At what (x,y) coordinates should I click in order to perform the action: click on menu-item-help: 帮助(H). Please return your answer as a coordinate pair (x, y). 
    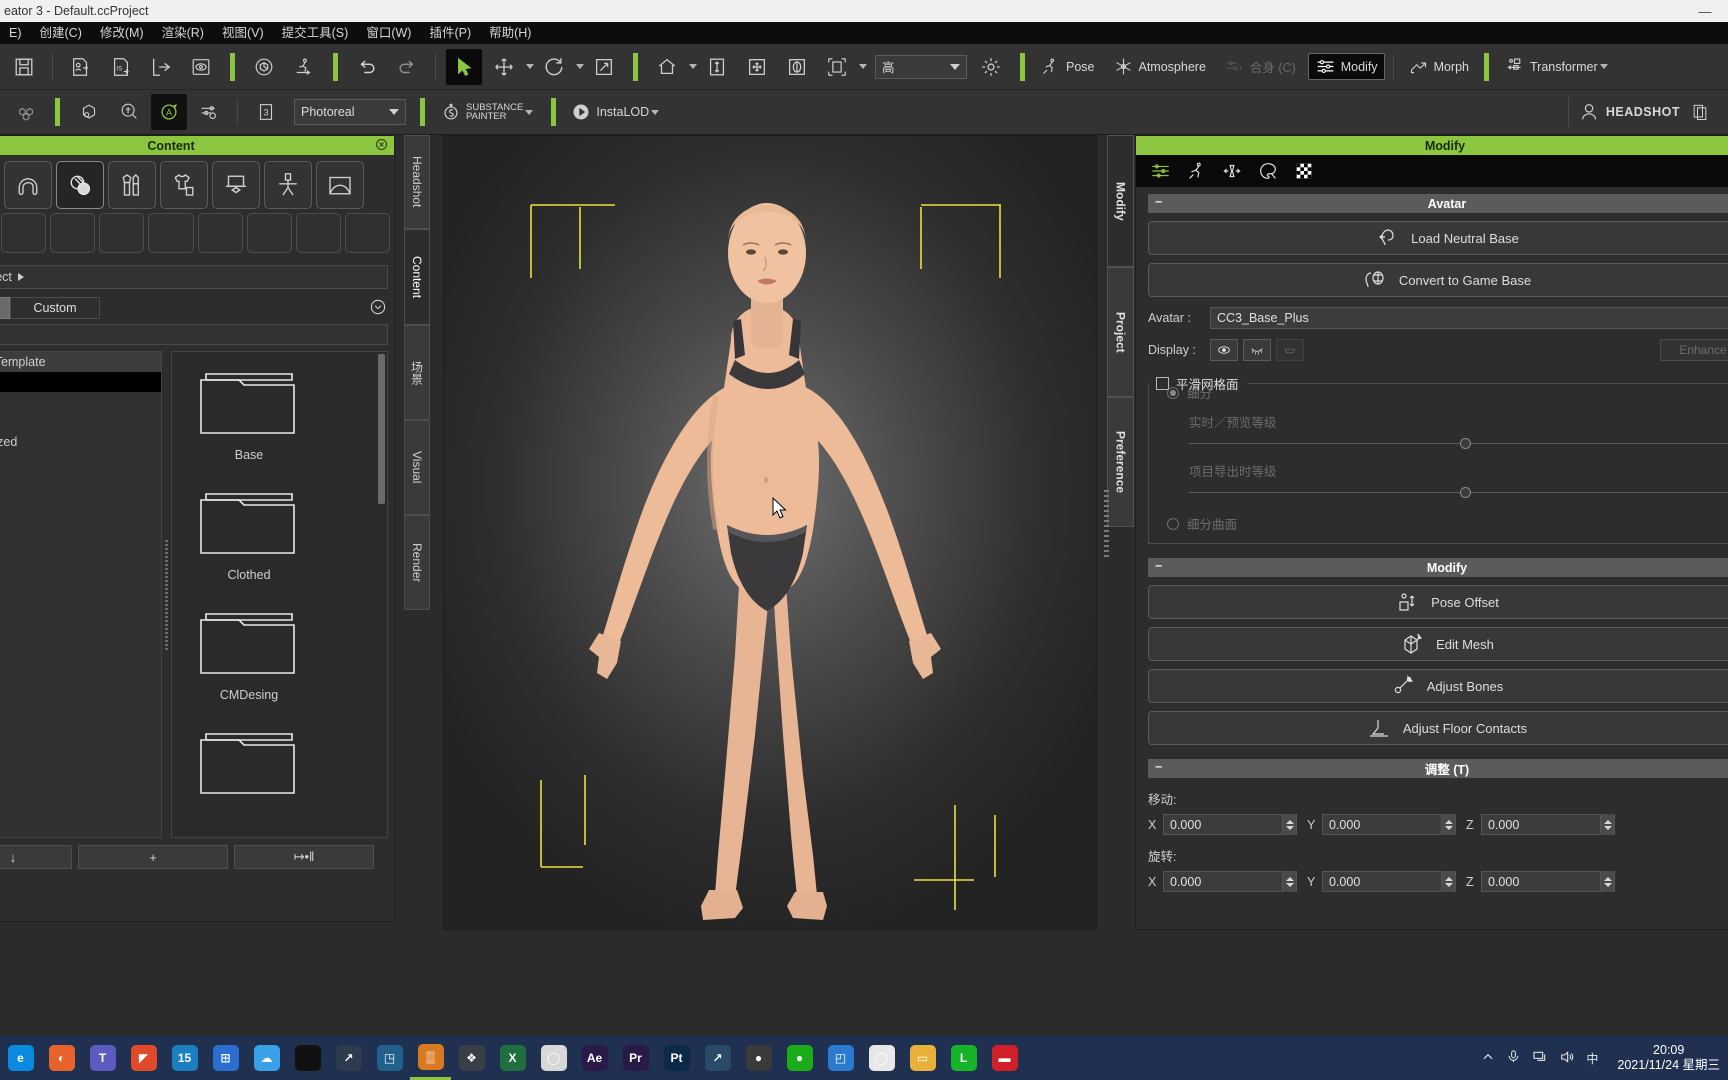
    Looking at the image, I should click on (510, 33).